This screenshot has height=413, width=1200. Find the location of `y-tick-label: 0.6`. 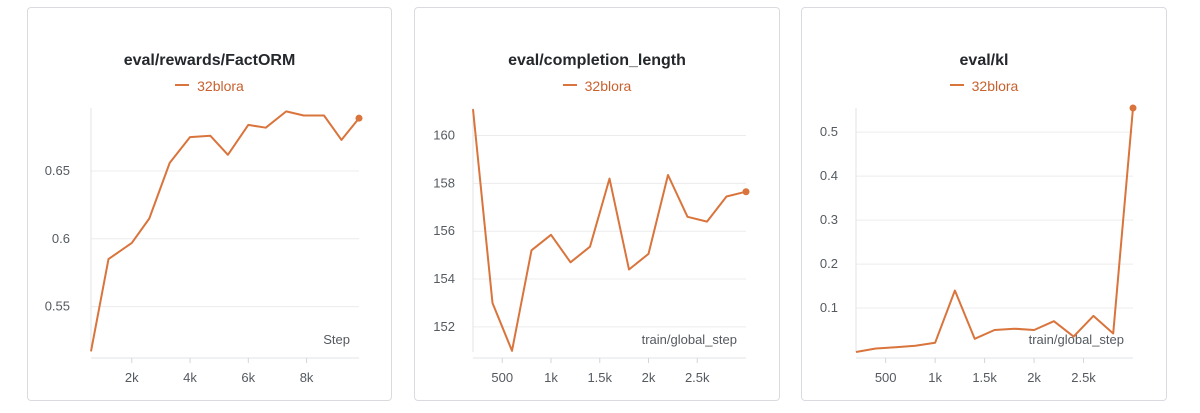

y-tick-label: 0.6 is located at coordinates (61, 238).